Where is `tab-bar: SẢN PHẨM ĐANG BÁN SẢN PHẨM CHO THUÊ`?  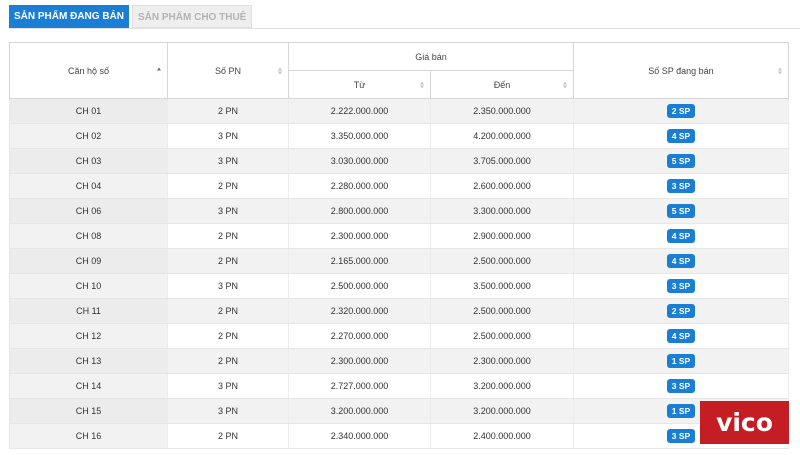 tab-bar: SẢN PHẨM ĐANG BÁN SẢN PHẨM CHO THUÊ is located at coordinates (131, 16).